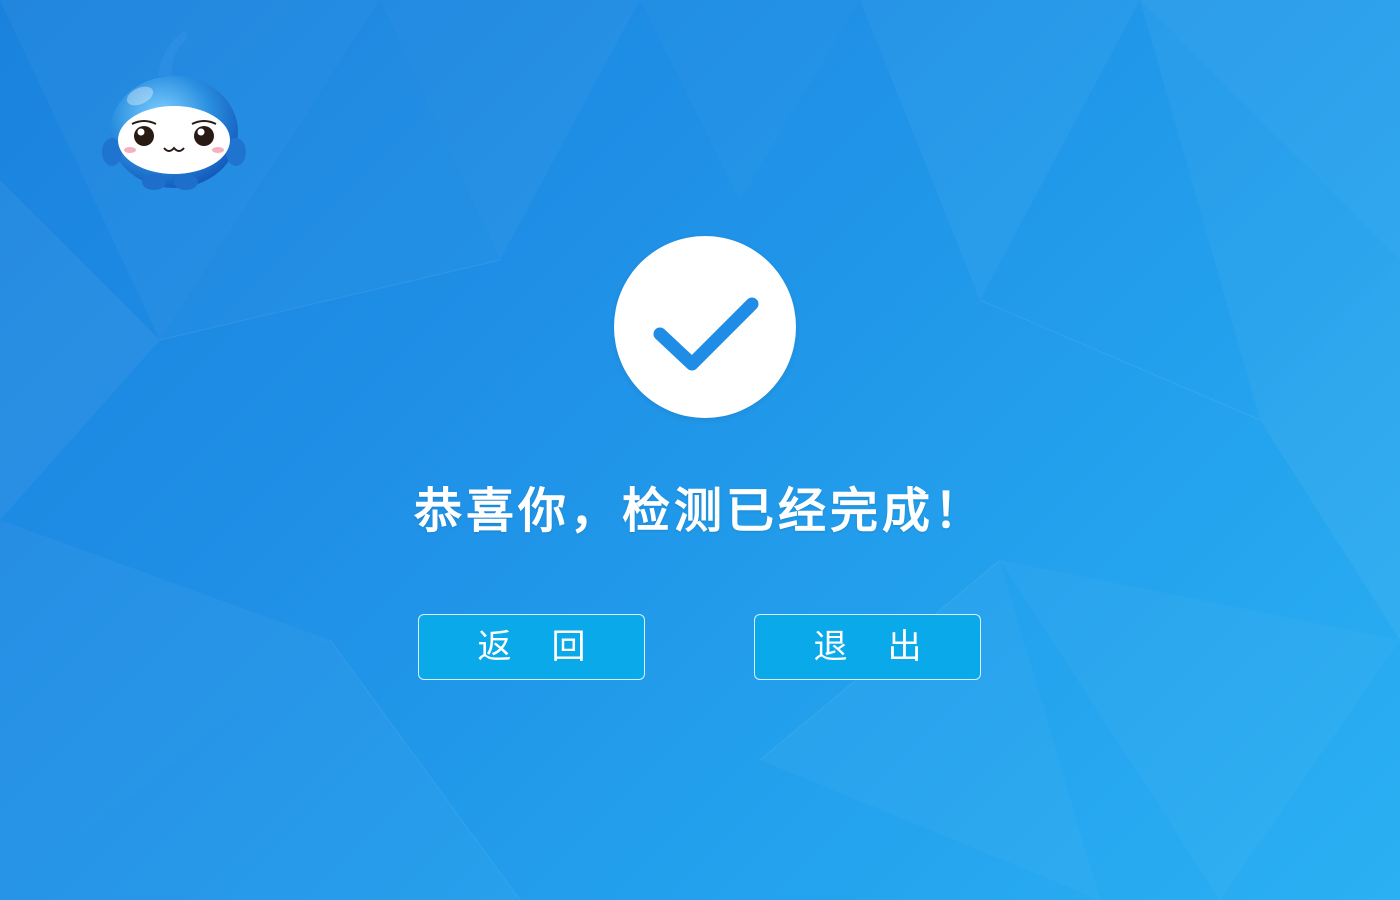 The width and height of the screenshot is (1400, 900). I want to click on checkmark-icon, so click(706, 334).